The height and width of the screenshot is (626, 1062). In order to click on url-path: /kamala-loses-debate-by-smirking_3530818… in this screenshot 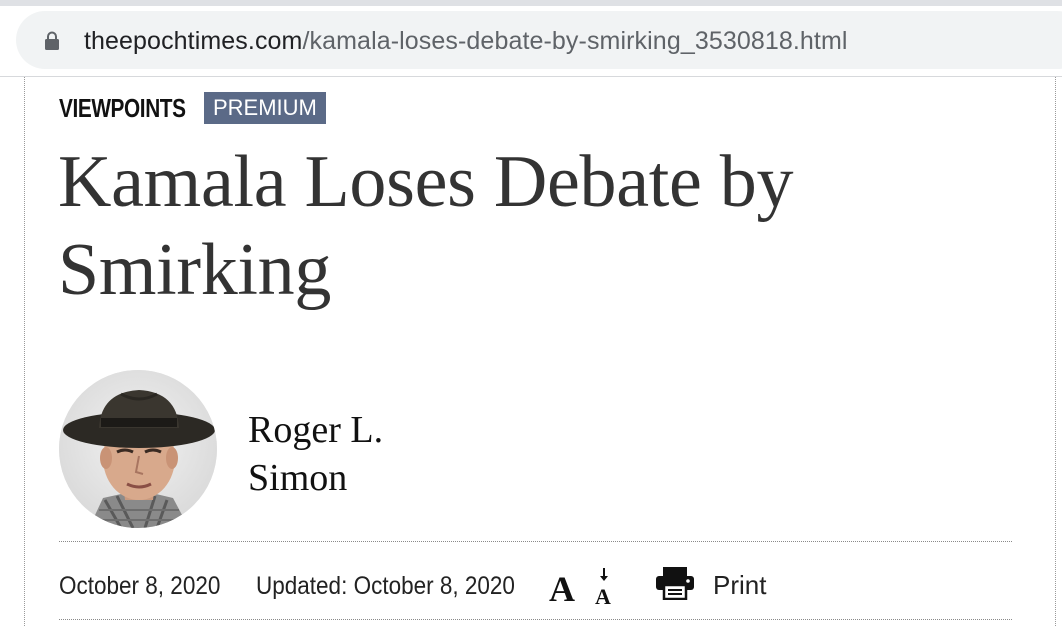, I will do `click(575, 41)`.